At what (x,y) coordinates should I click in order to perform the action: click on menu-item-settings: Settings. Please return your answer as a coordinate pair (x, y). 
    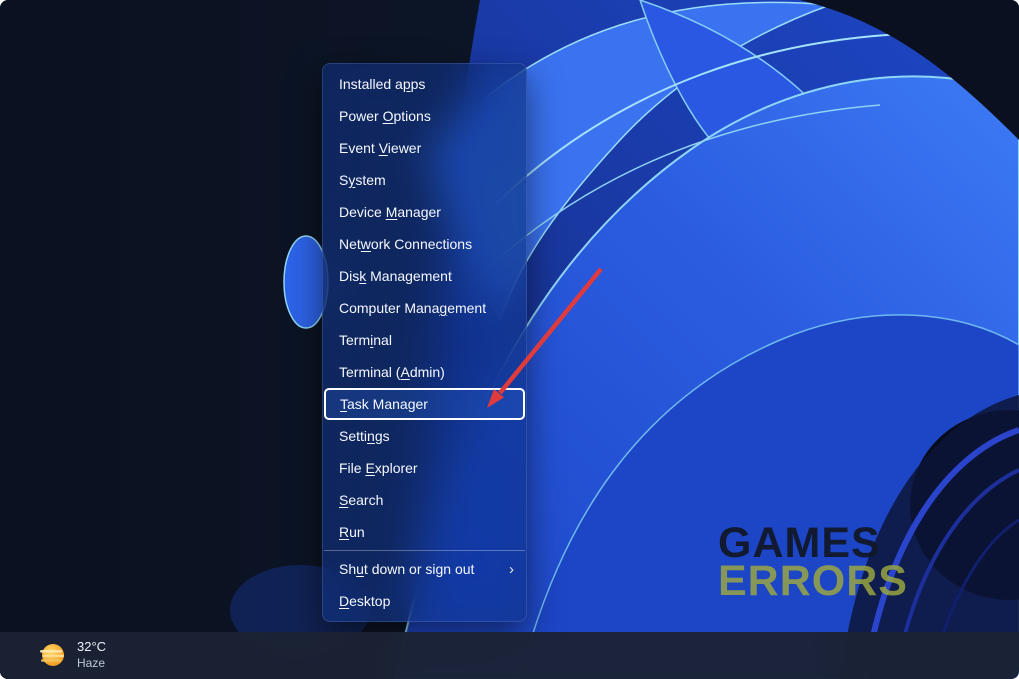
    Looking at the image, I should click on (424, 436).